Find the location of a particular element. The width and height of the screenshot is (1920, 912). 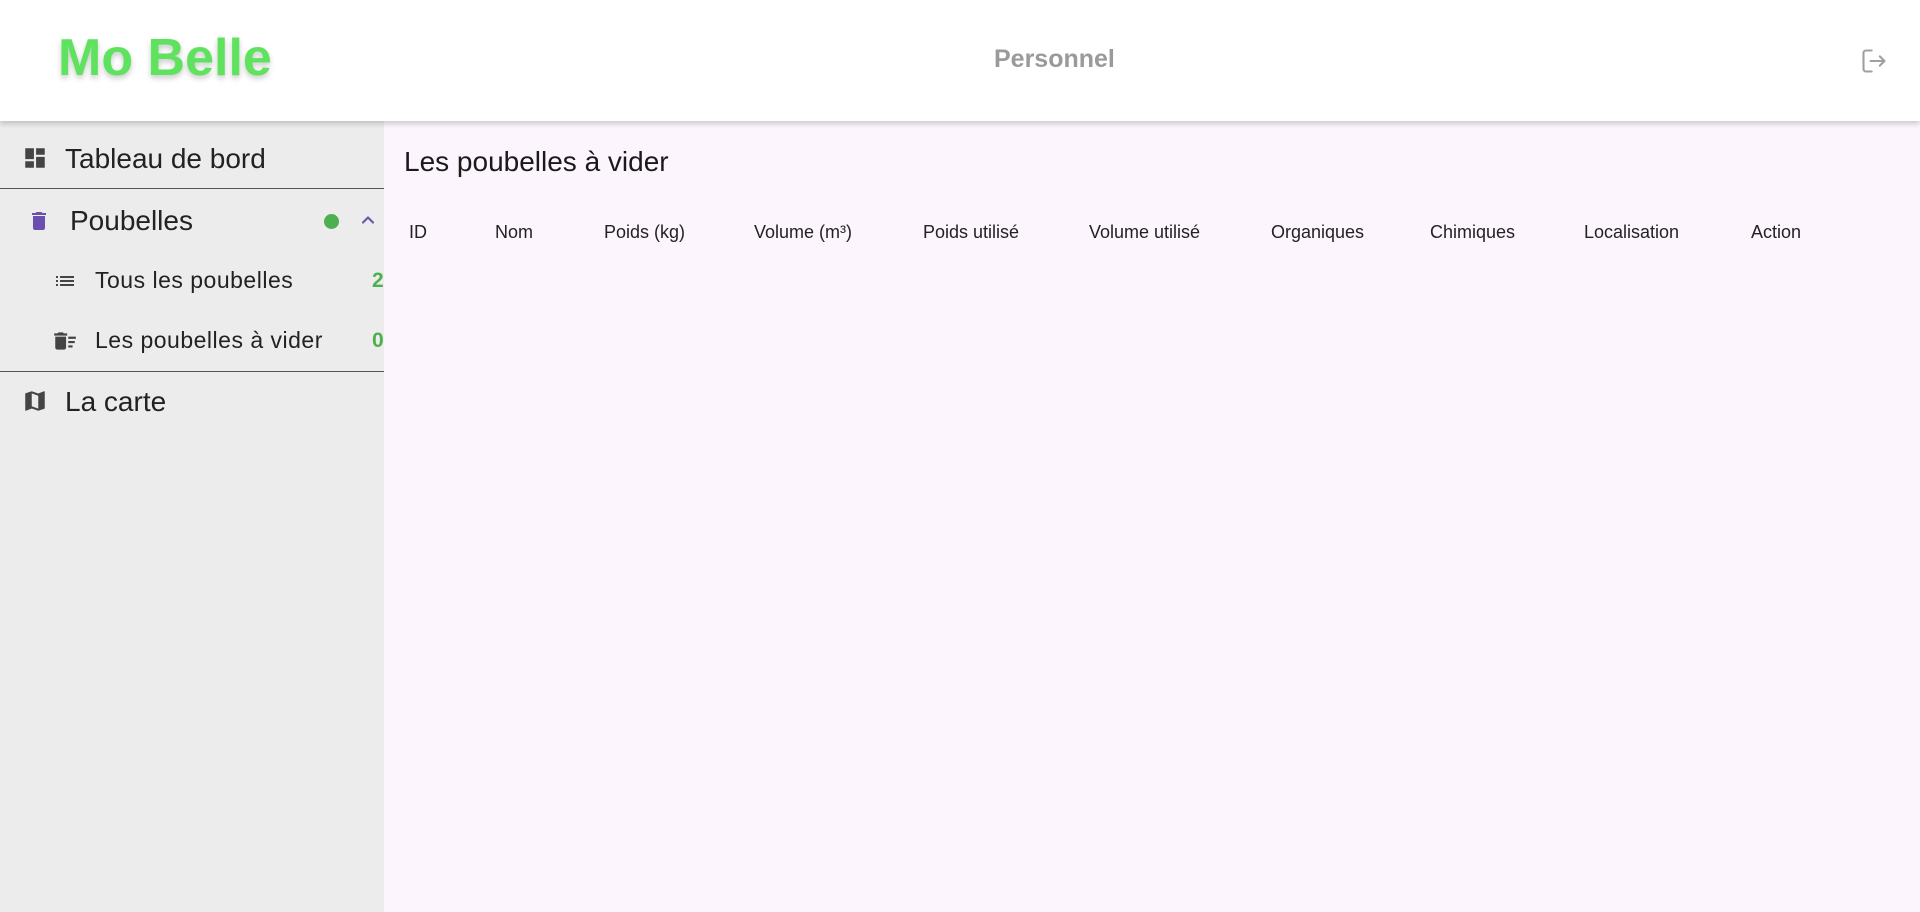

column-header-volume: Volume (m³) is located at coordinates (803, 232).